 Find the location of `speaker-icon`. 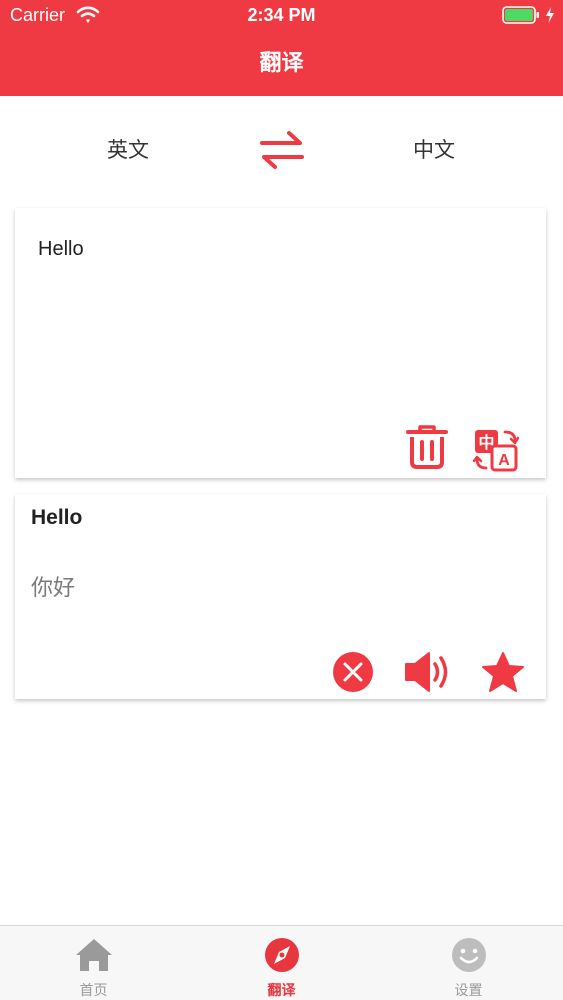

speaker-icon is located at coordinates (428, 672).